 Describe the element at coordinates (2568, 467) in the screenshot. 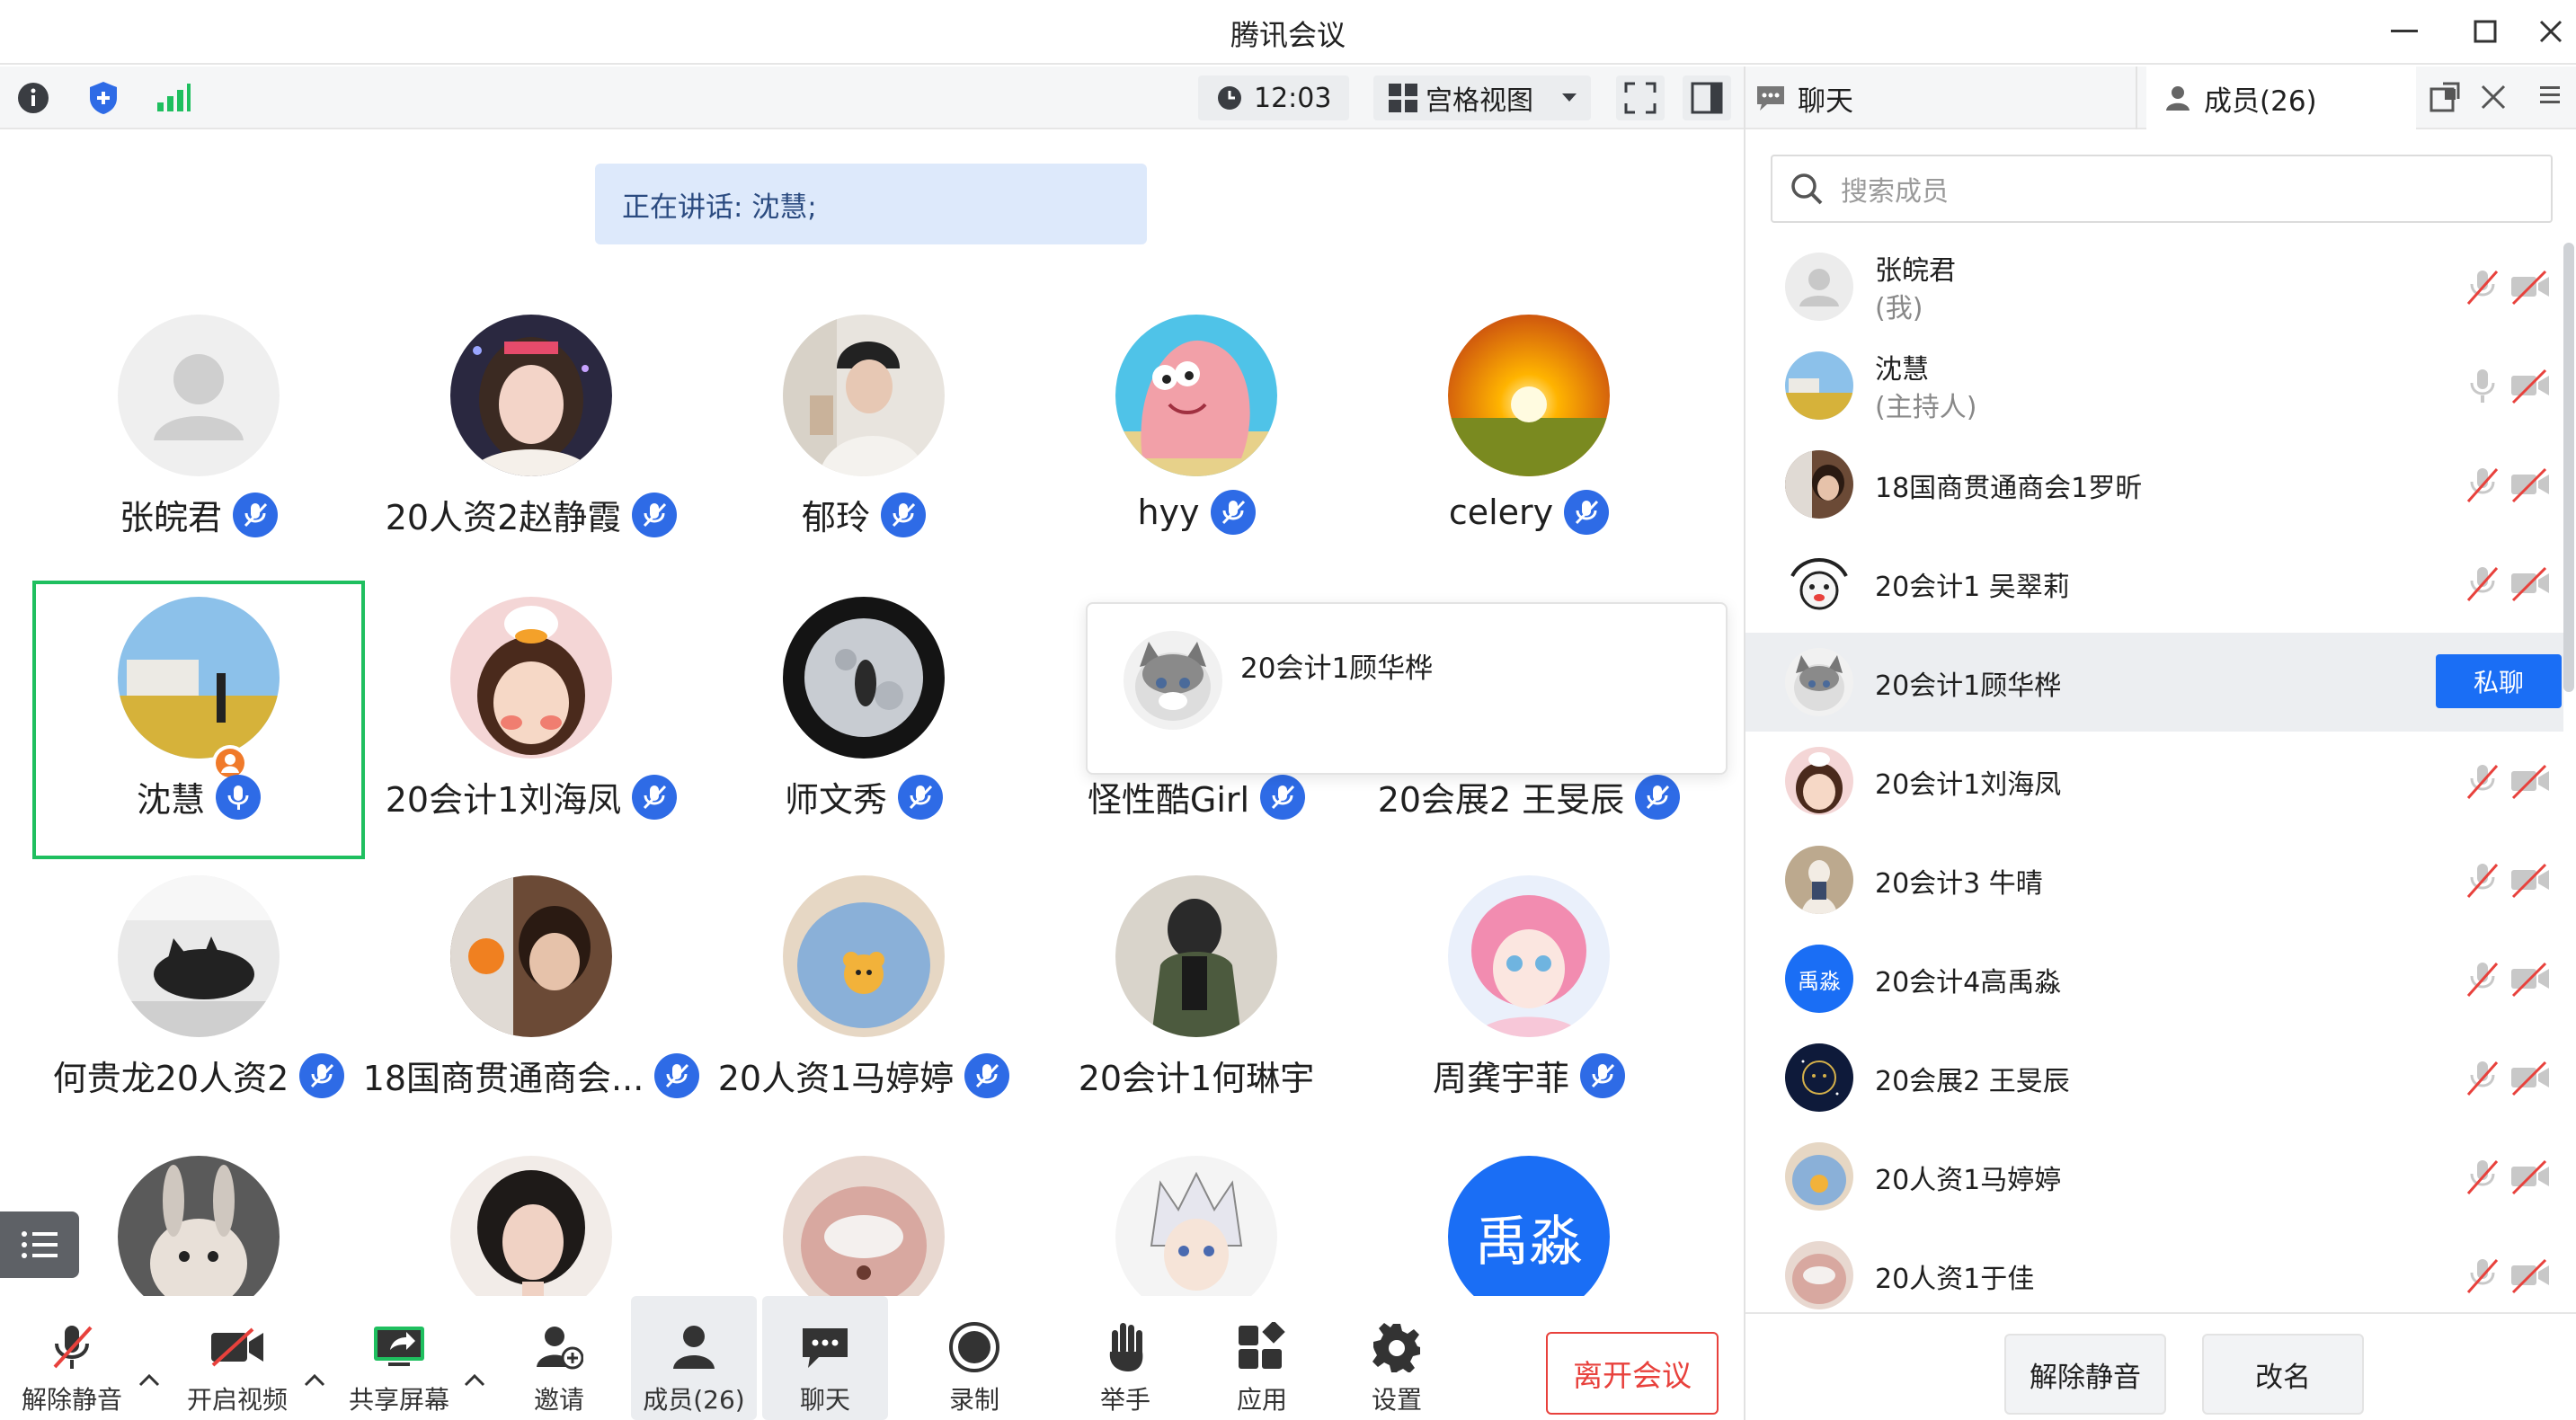

I see `member-list-scrollbar` at that location.